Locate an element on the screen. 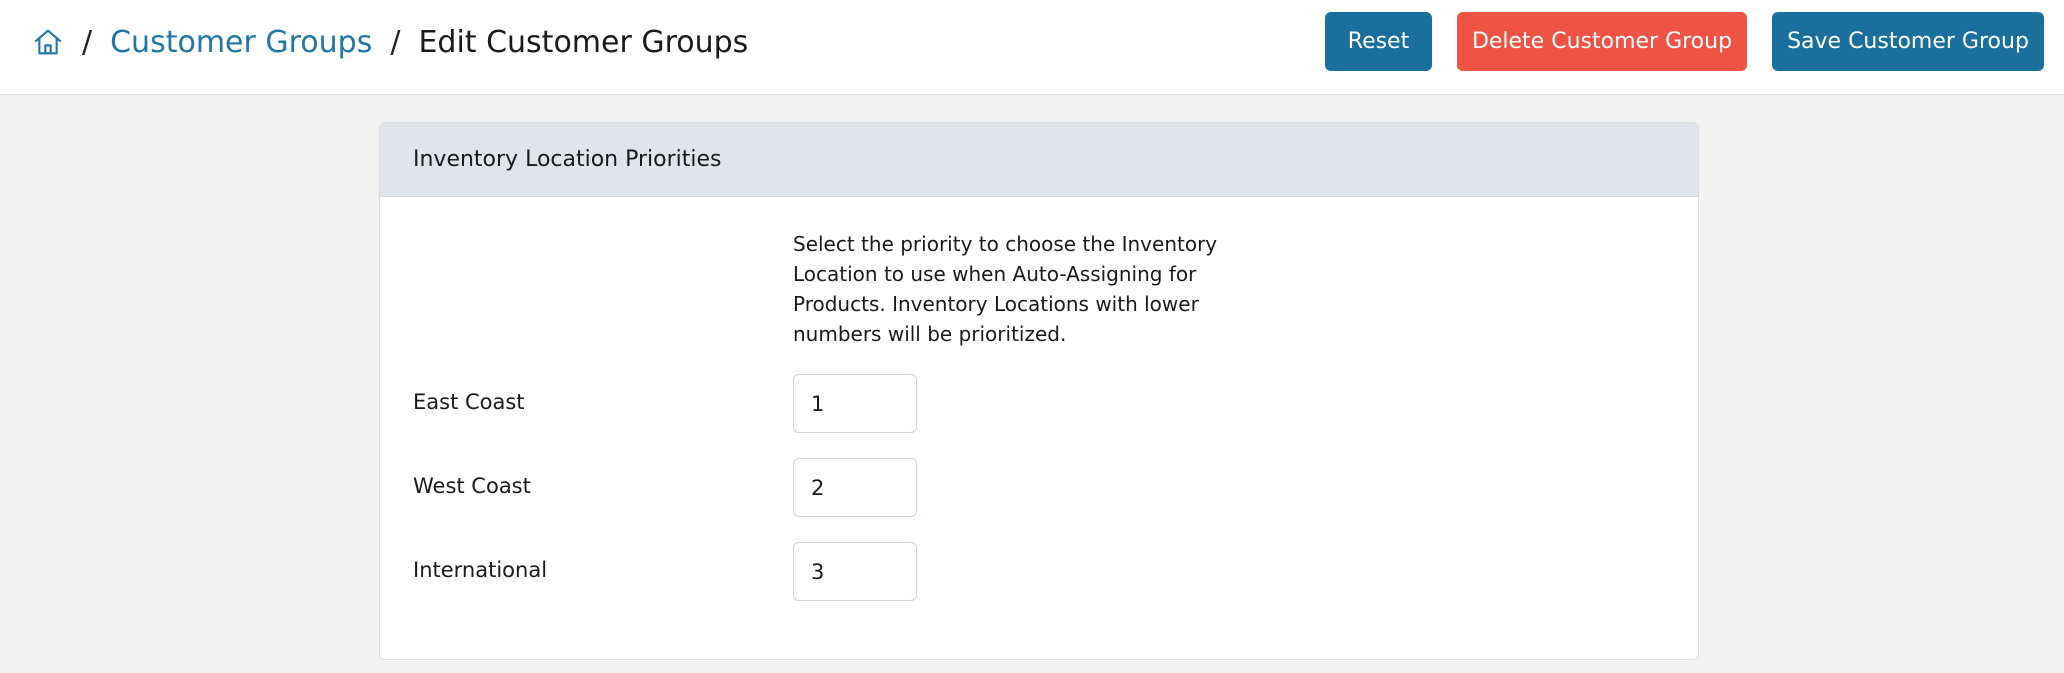 Image resolution: width=2064 pixels, height=673 pixels. priority-input-west-coast is located at coordinates (855, 487).